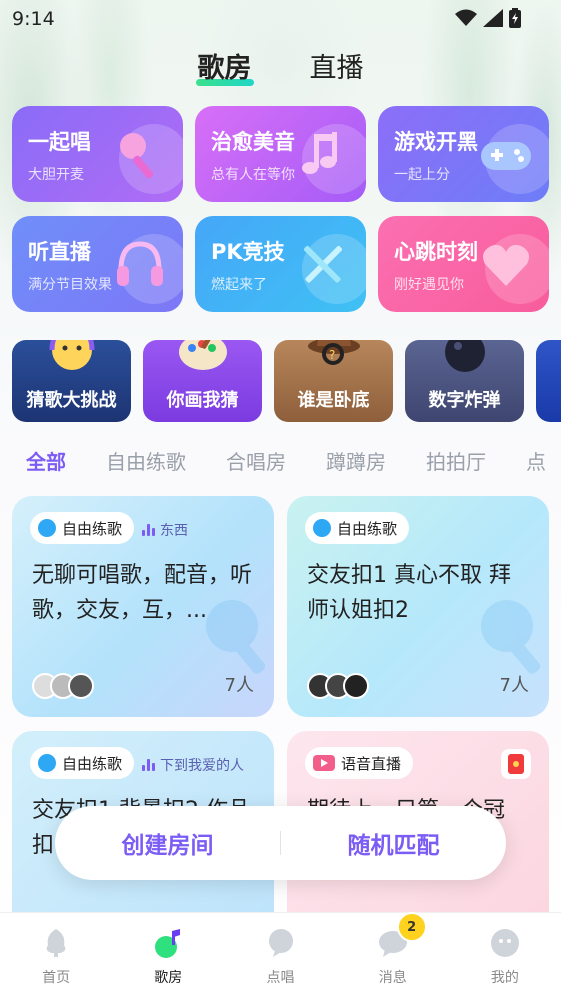  What do you see at coordinates (137, 156) in the screenshot?
I see `microphone-icon` at bounding box center [137, 156].